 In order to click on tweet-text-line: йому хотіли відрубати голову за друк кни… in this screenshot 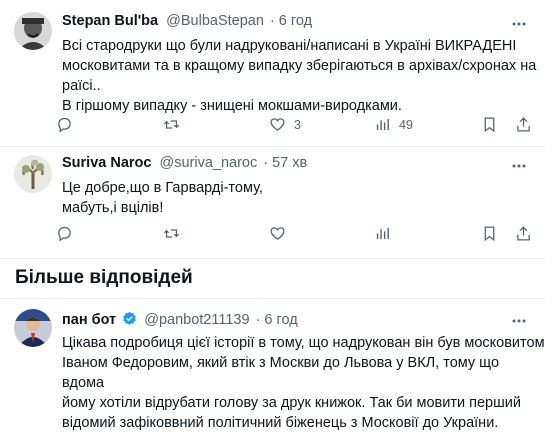, I will do `click(291, 403)`.